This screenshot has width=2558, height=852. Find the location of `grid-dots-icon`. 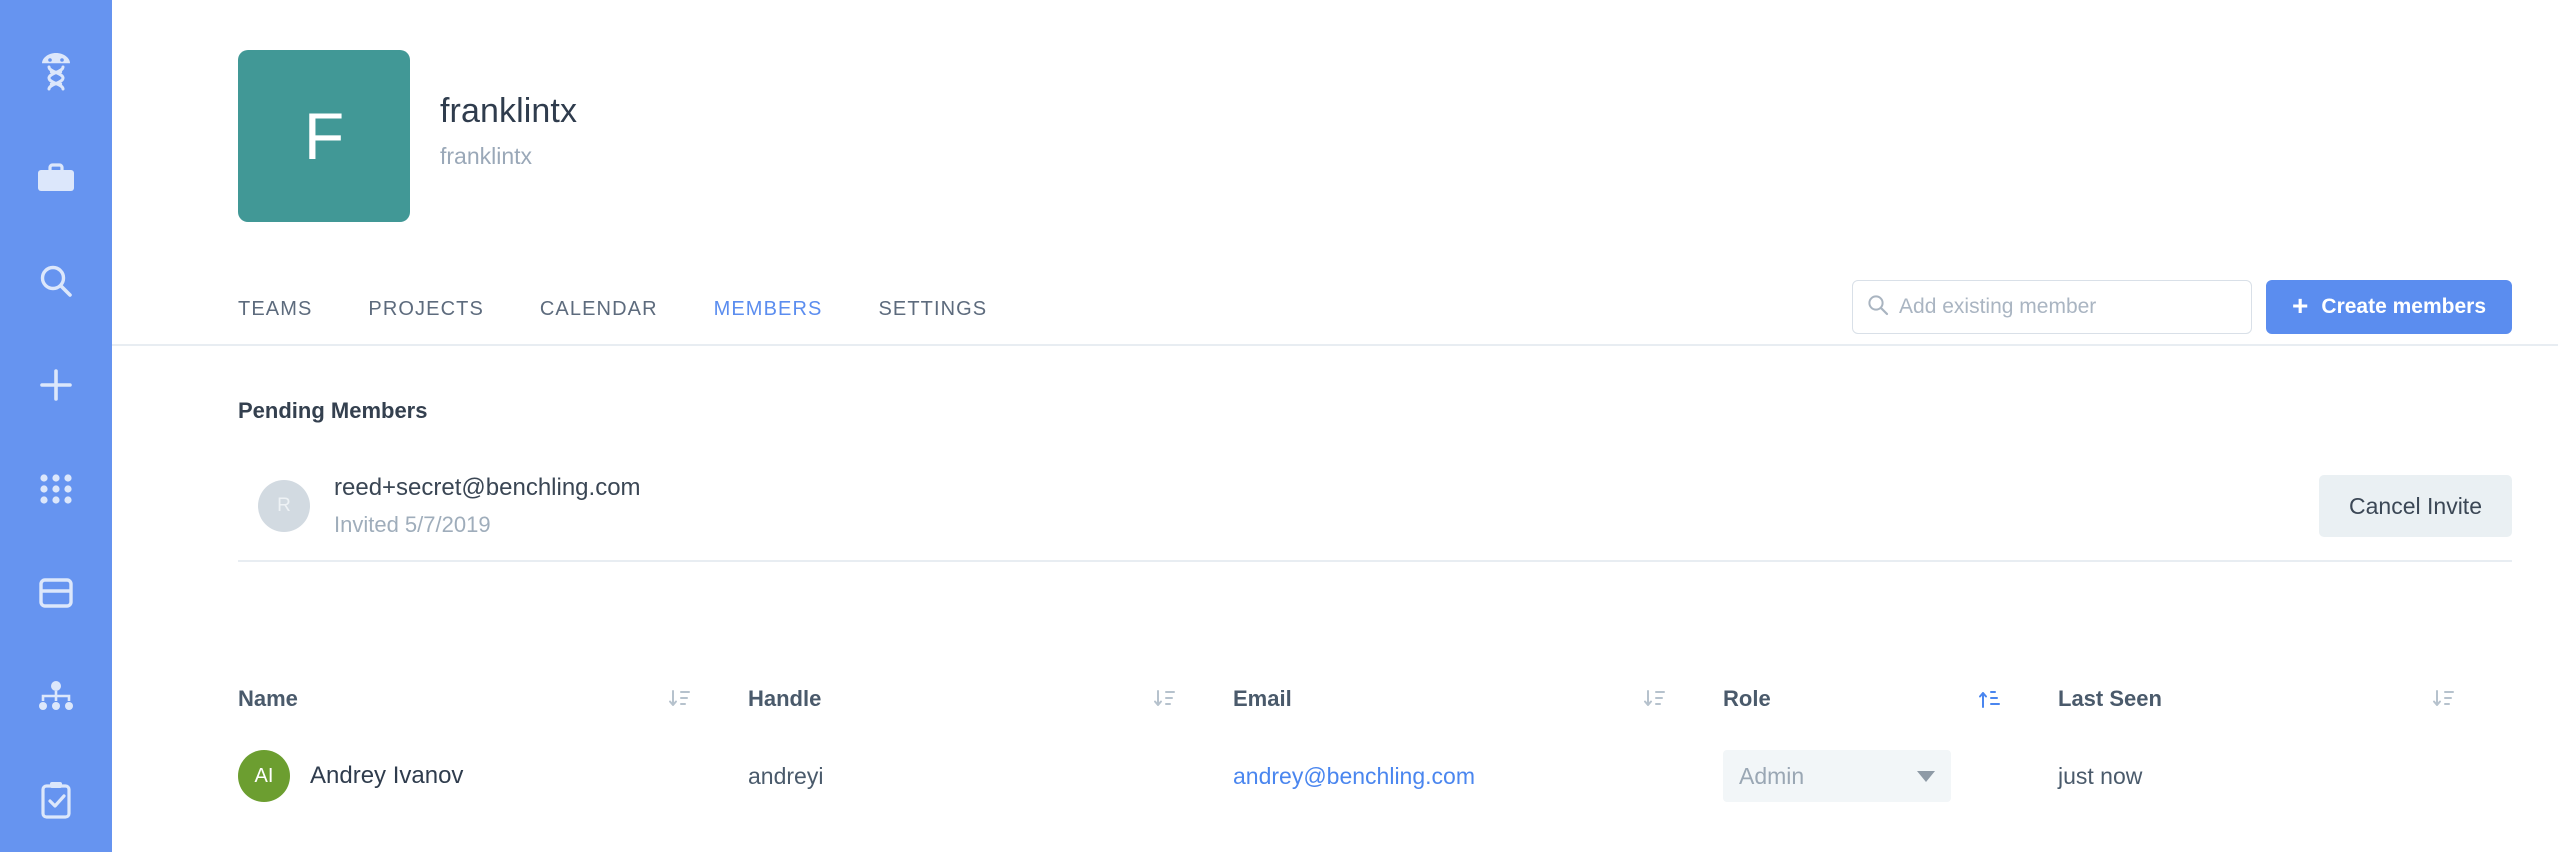

grid-dots-icon is located at coordinates (56, 489).